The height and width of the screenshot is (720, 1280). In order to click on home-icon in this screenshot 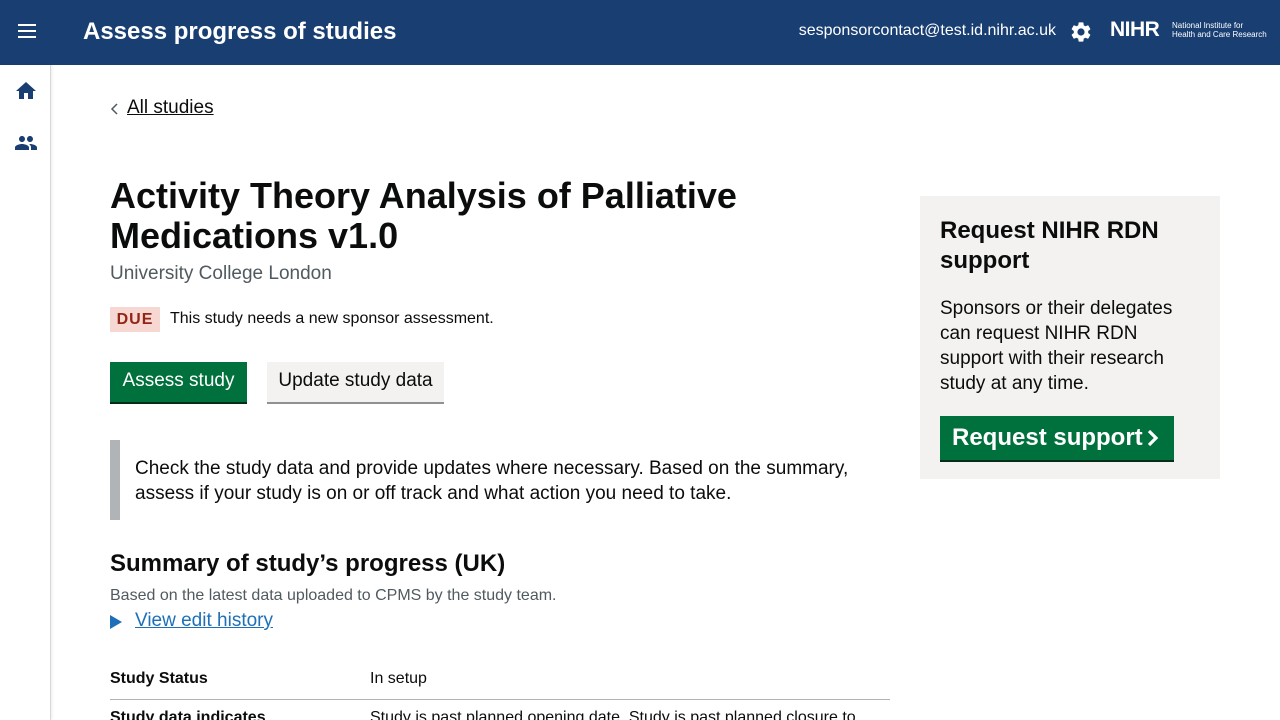, I will do `click(26, 91)`.